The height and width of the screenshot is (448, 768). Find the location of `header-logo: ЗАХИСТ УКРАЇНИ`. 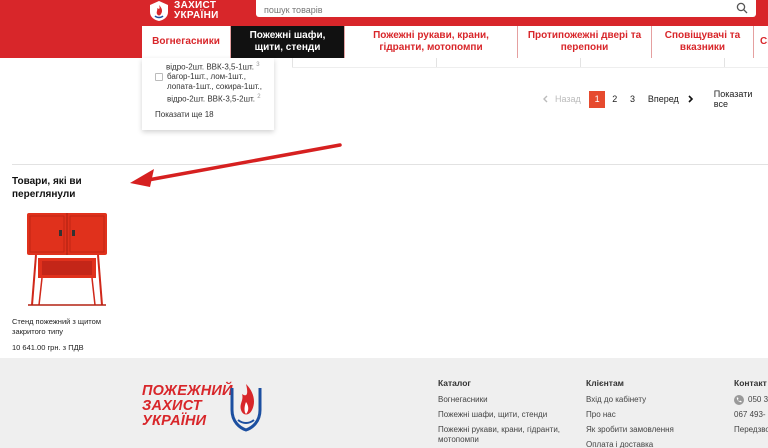

header-logo: ЗАХИСТ УКРАЇНИ is located at coordinates (193, 11).